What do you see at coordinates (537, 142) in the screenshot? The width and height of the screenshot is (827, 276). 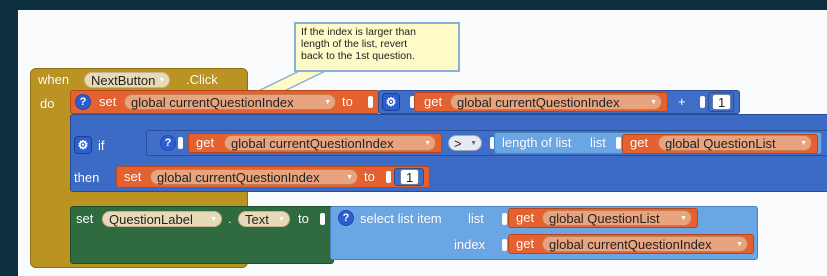 I see `length-of-list-label: length of list` at bounding box center [537, 142].